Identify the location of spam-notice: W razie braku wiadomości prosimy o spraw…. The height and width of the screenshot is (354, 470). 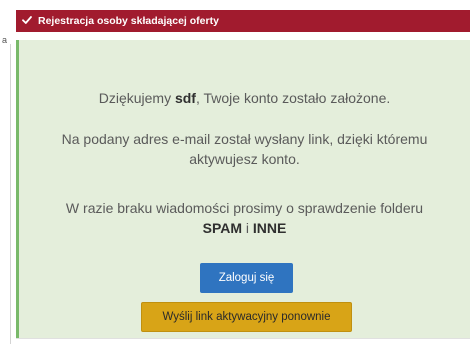
(244, 218).